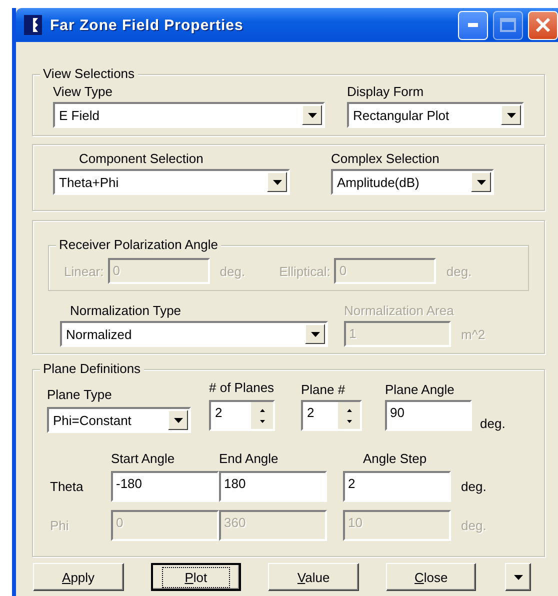 The height and width of the screenshot is (596, 558). I want to click on dialog-button: Plot, so click(196, 577).